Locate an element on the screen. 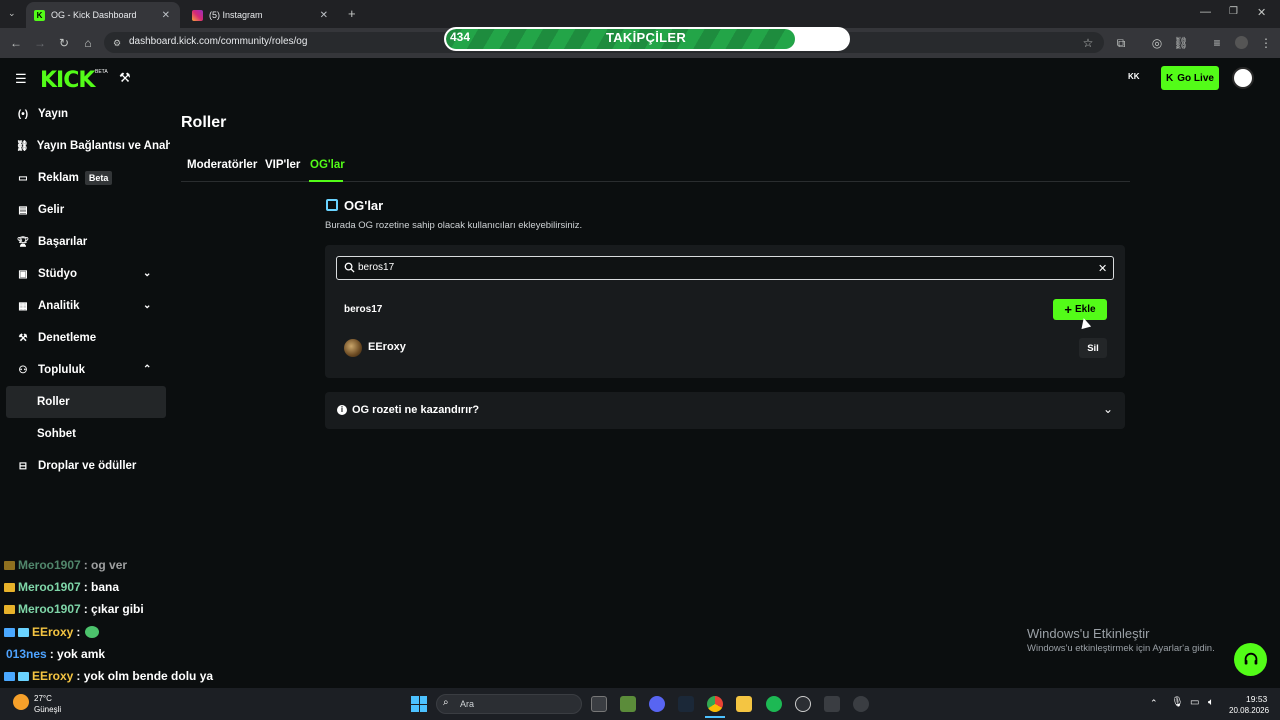 Image resolution: width=1280 pixels, height=720 pixels. microphone-icon: 🎙︎ is located at coordinates (1177, 702).